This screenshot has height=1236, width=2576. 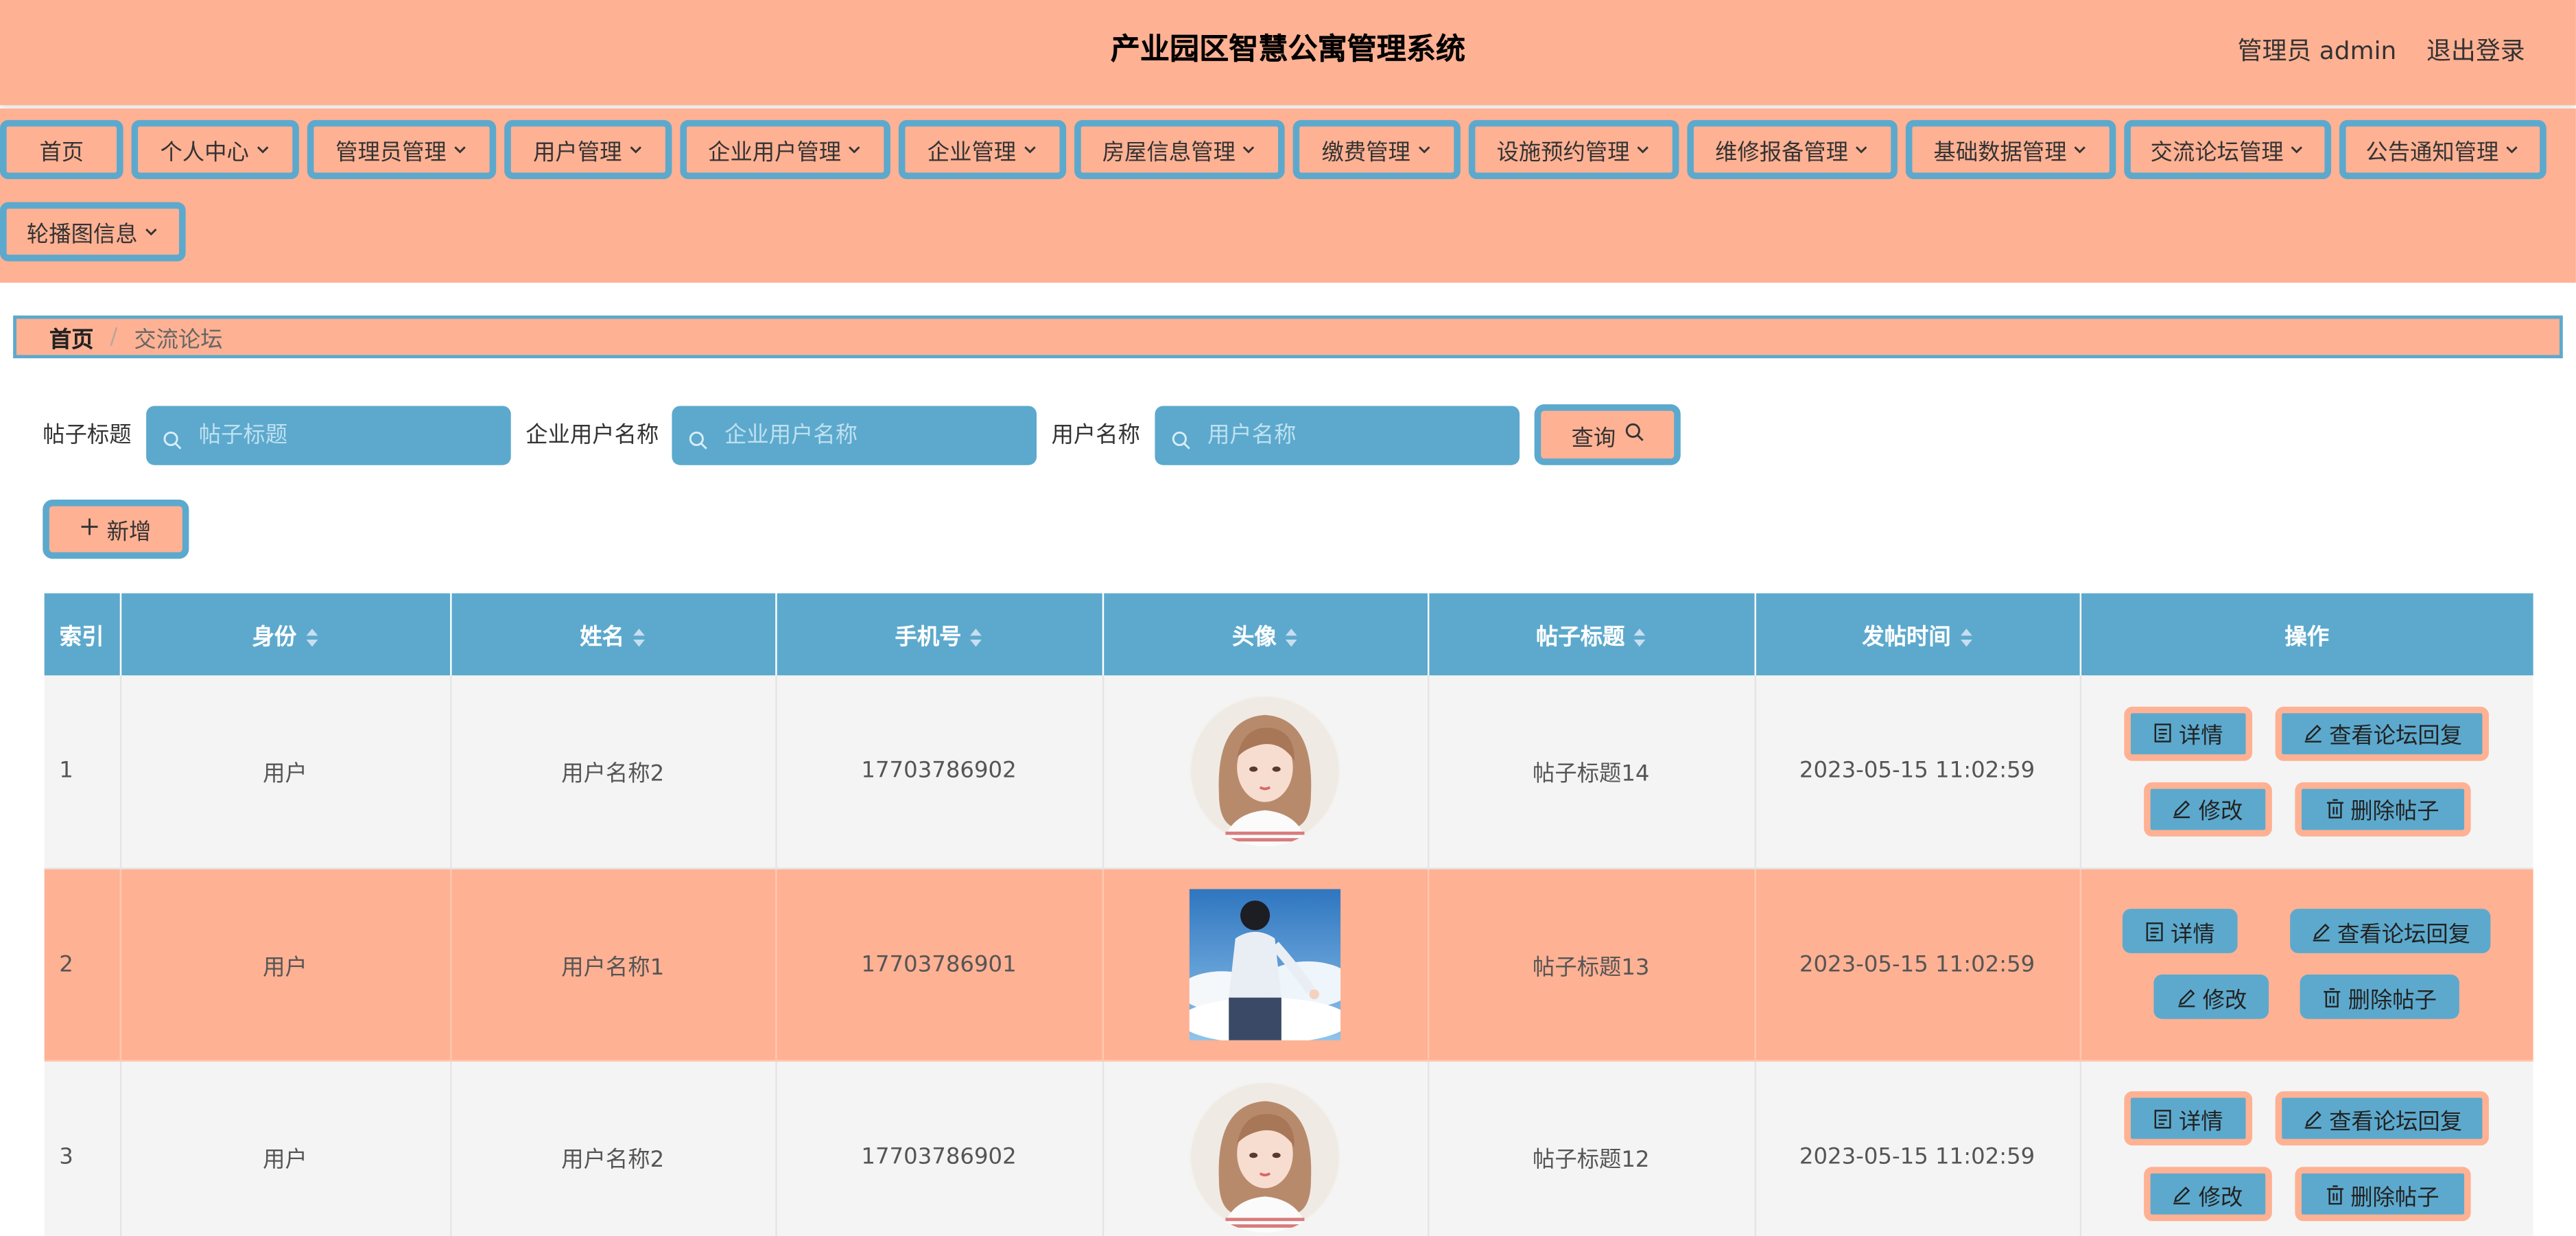 I want to click on nav-item-enterprise-user-management: 企业用户管理, so click(x=785, y=149).